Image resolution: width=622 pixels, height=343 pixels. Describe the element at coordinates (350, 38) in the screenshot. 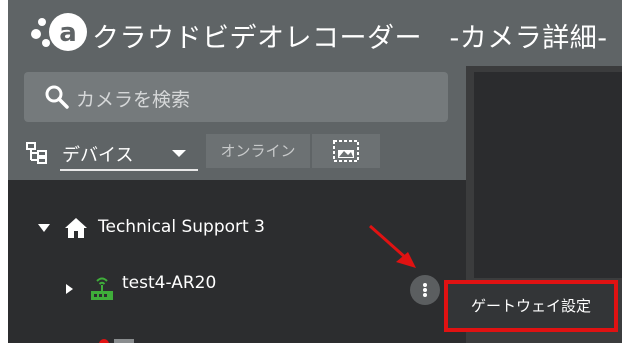

I see `page-title: クラウドビデオレコーダー -カメラ詳細-` at that location.